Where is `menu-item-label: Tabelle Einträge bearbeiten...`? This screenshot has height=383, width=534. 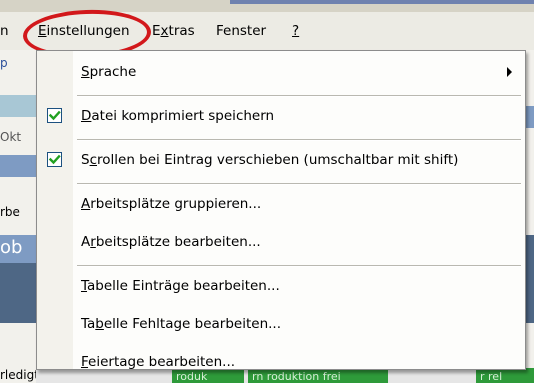
menu-item-label: Tabelle Einträge bearbeiten... is located at coordinates (180, 286).